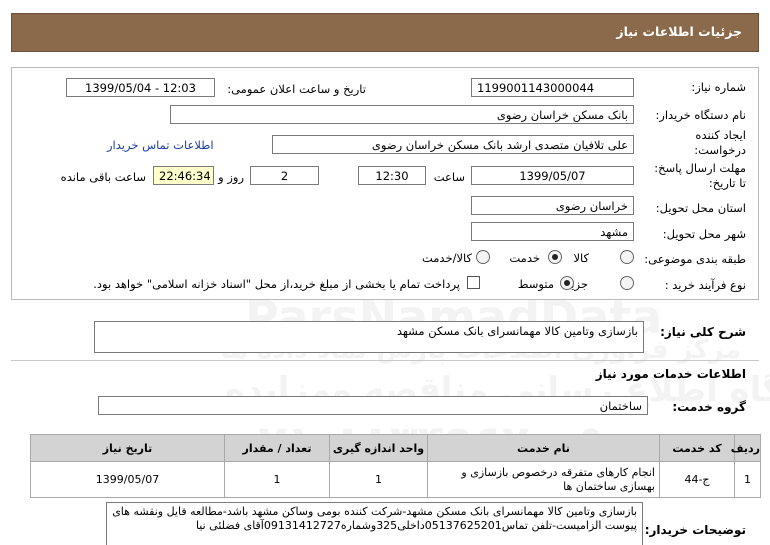 Image resolution: width=770 pixels, height=545 pixels. I want to click on col-header-unit: واحد اندازه گیری, so click(378, 448).